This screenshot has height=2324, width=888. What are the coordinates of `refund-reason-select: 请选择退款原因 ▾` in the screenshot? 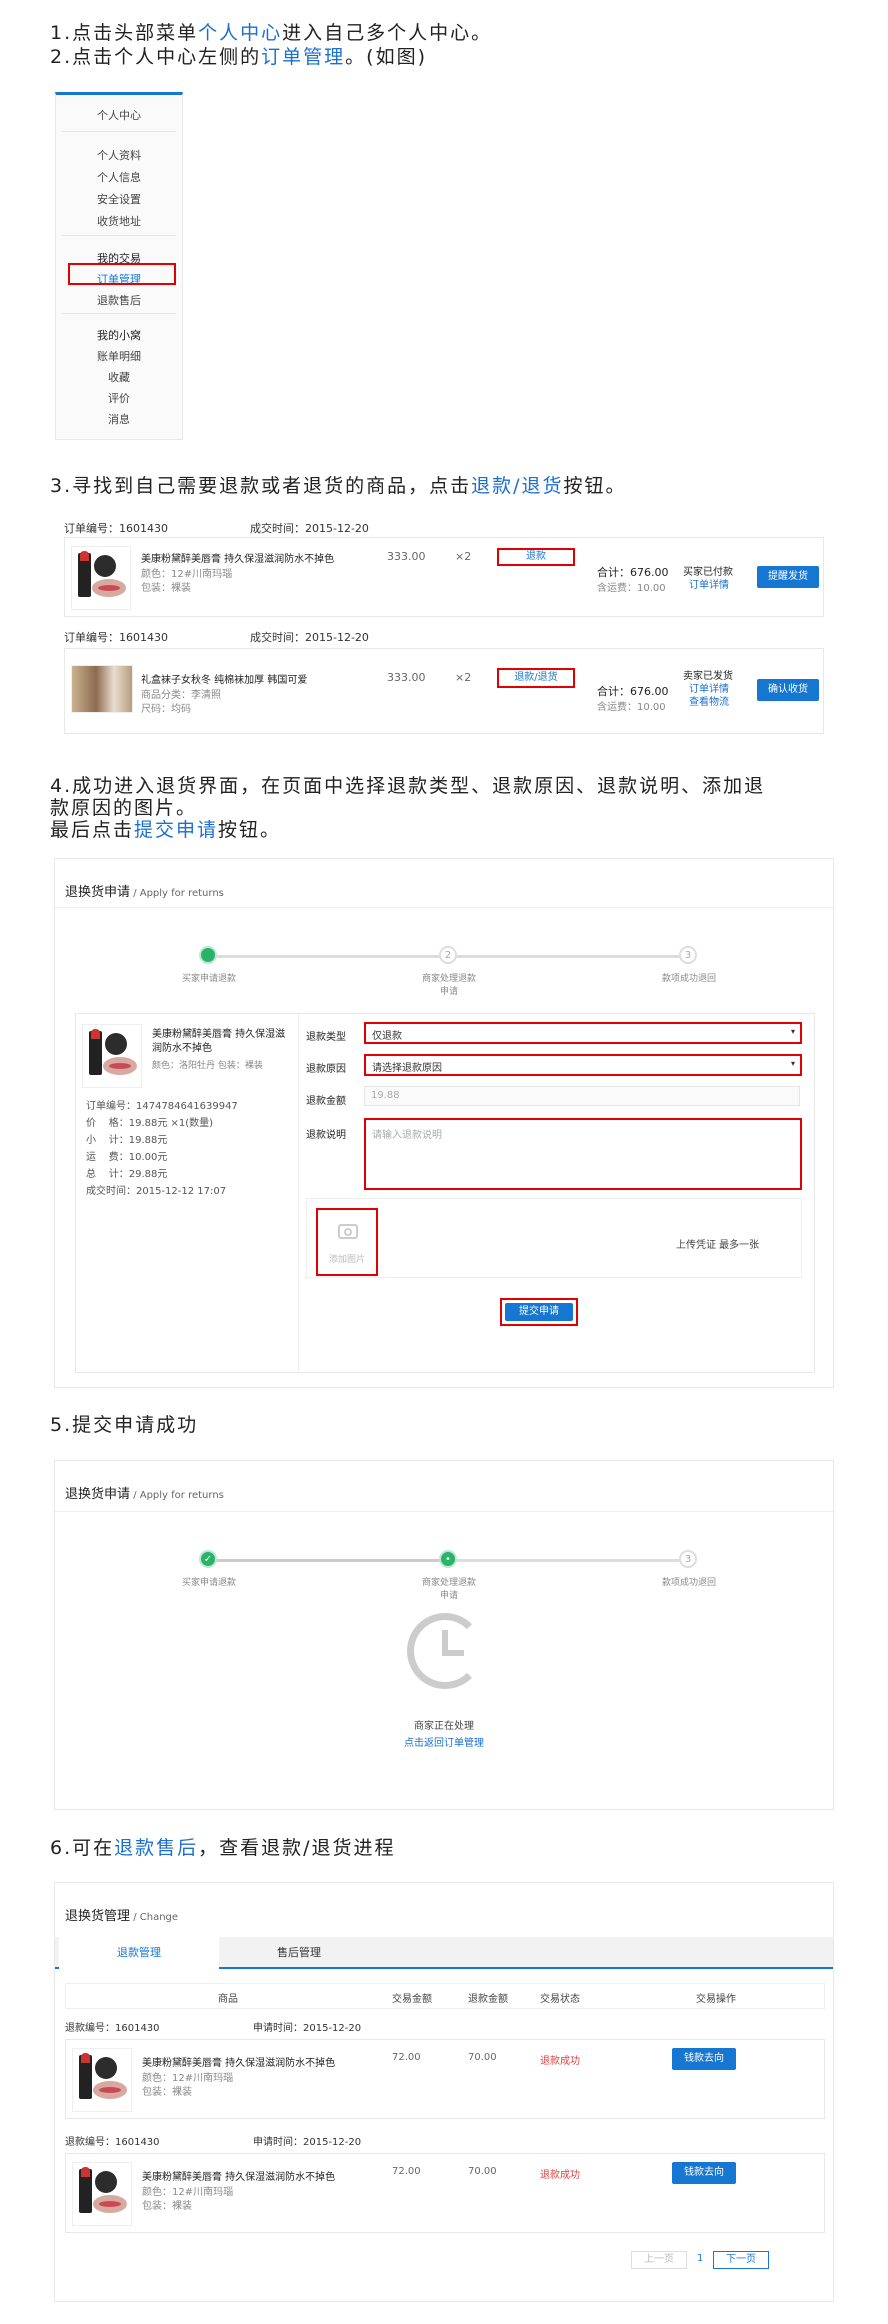 It's located at (583, 1065).